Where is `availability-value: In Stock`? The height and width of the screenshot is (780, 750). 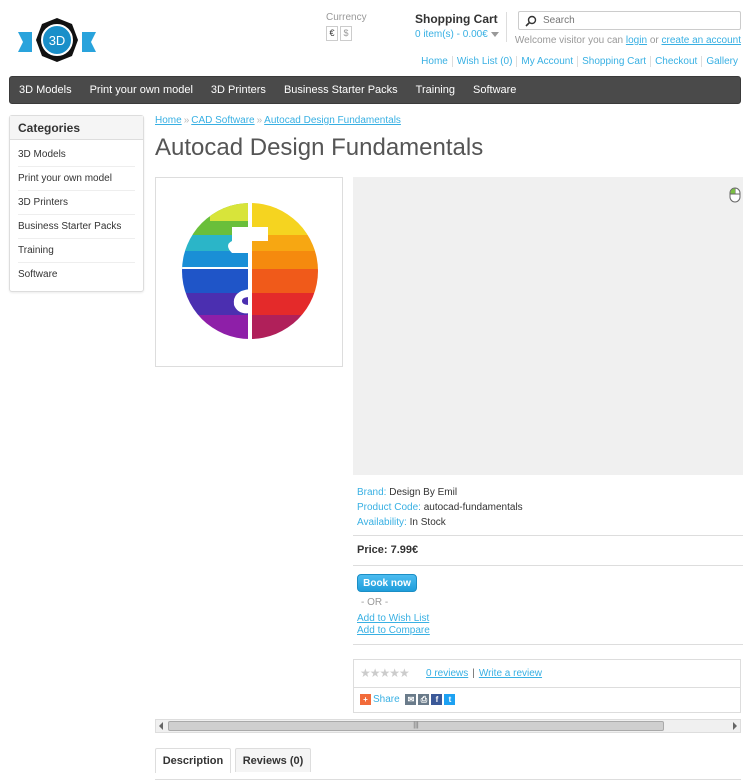
availability-value: In Stock is located at coordinates (427, 522).